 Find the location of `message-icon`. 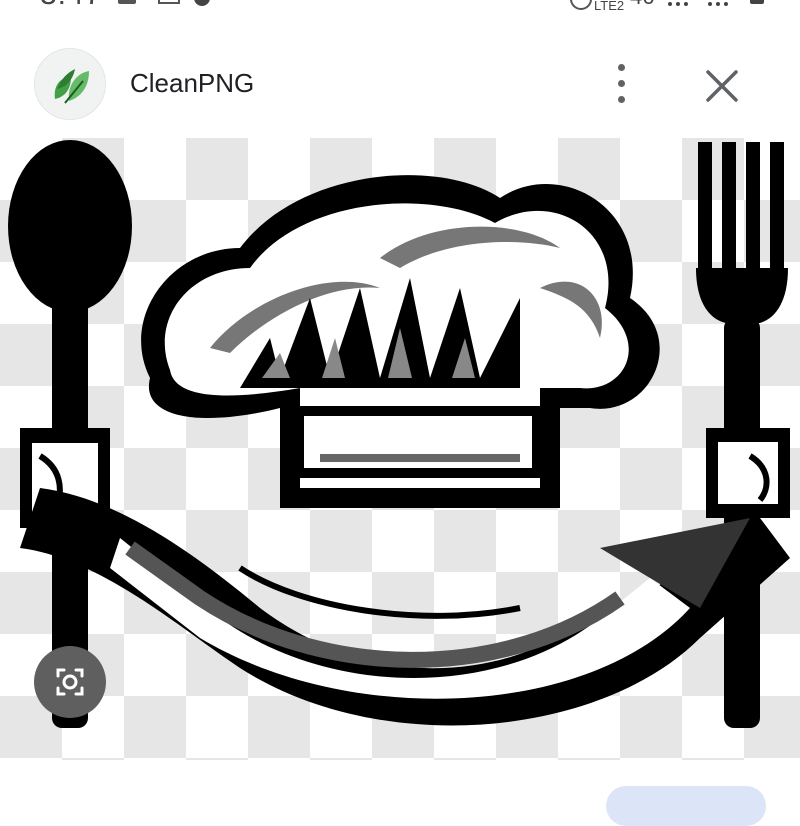

message-icon is located at coordinates (169, 2).